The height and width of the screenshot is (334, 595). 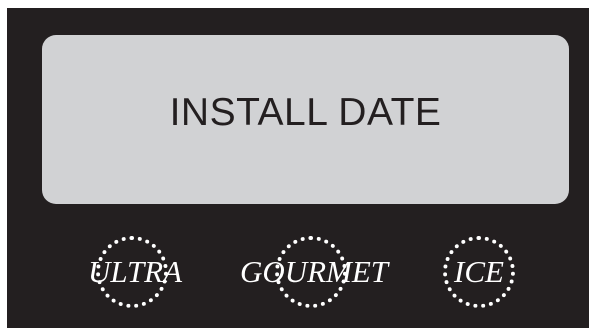 I want to click on ice-button-label: ICE, so click(x=479, y=271).